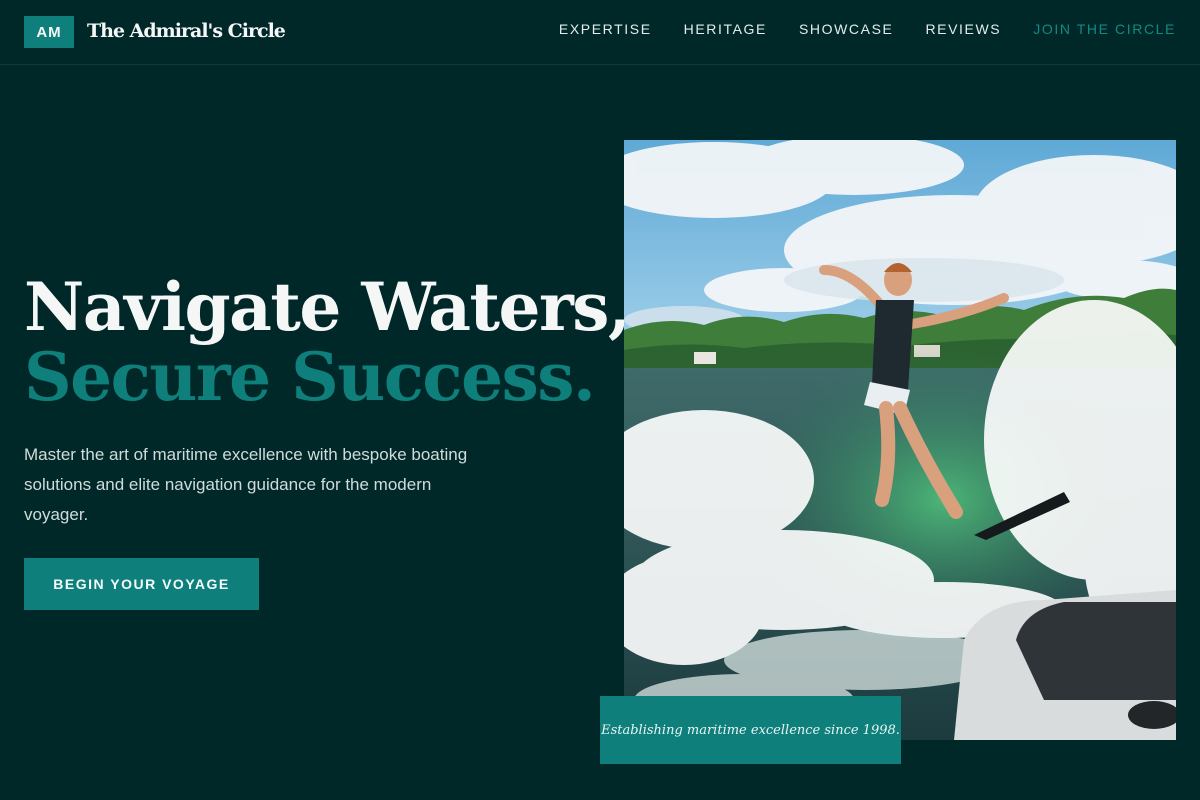 The image size is (1200, 800). I want to click on nav-link-join: JOIN THE CIRCLE, so click(1104, 29).